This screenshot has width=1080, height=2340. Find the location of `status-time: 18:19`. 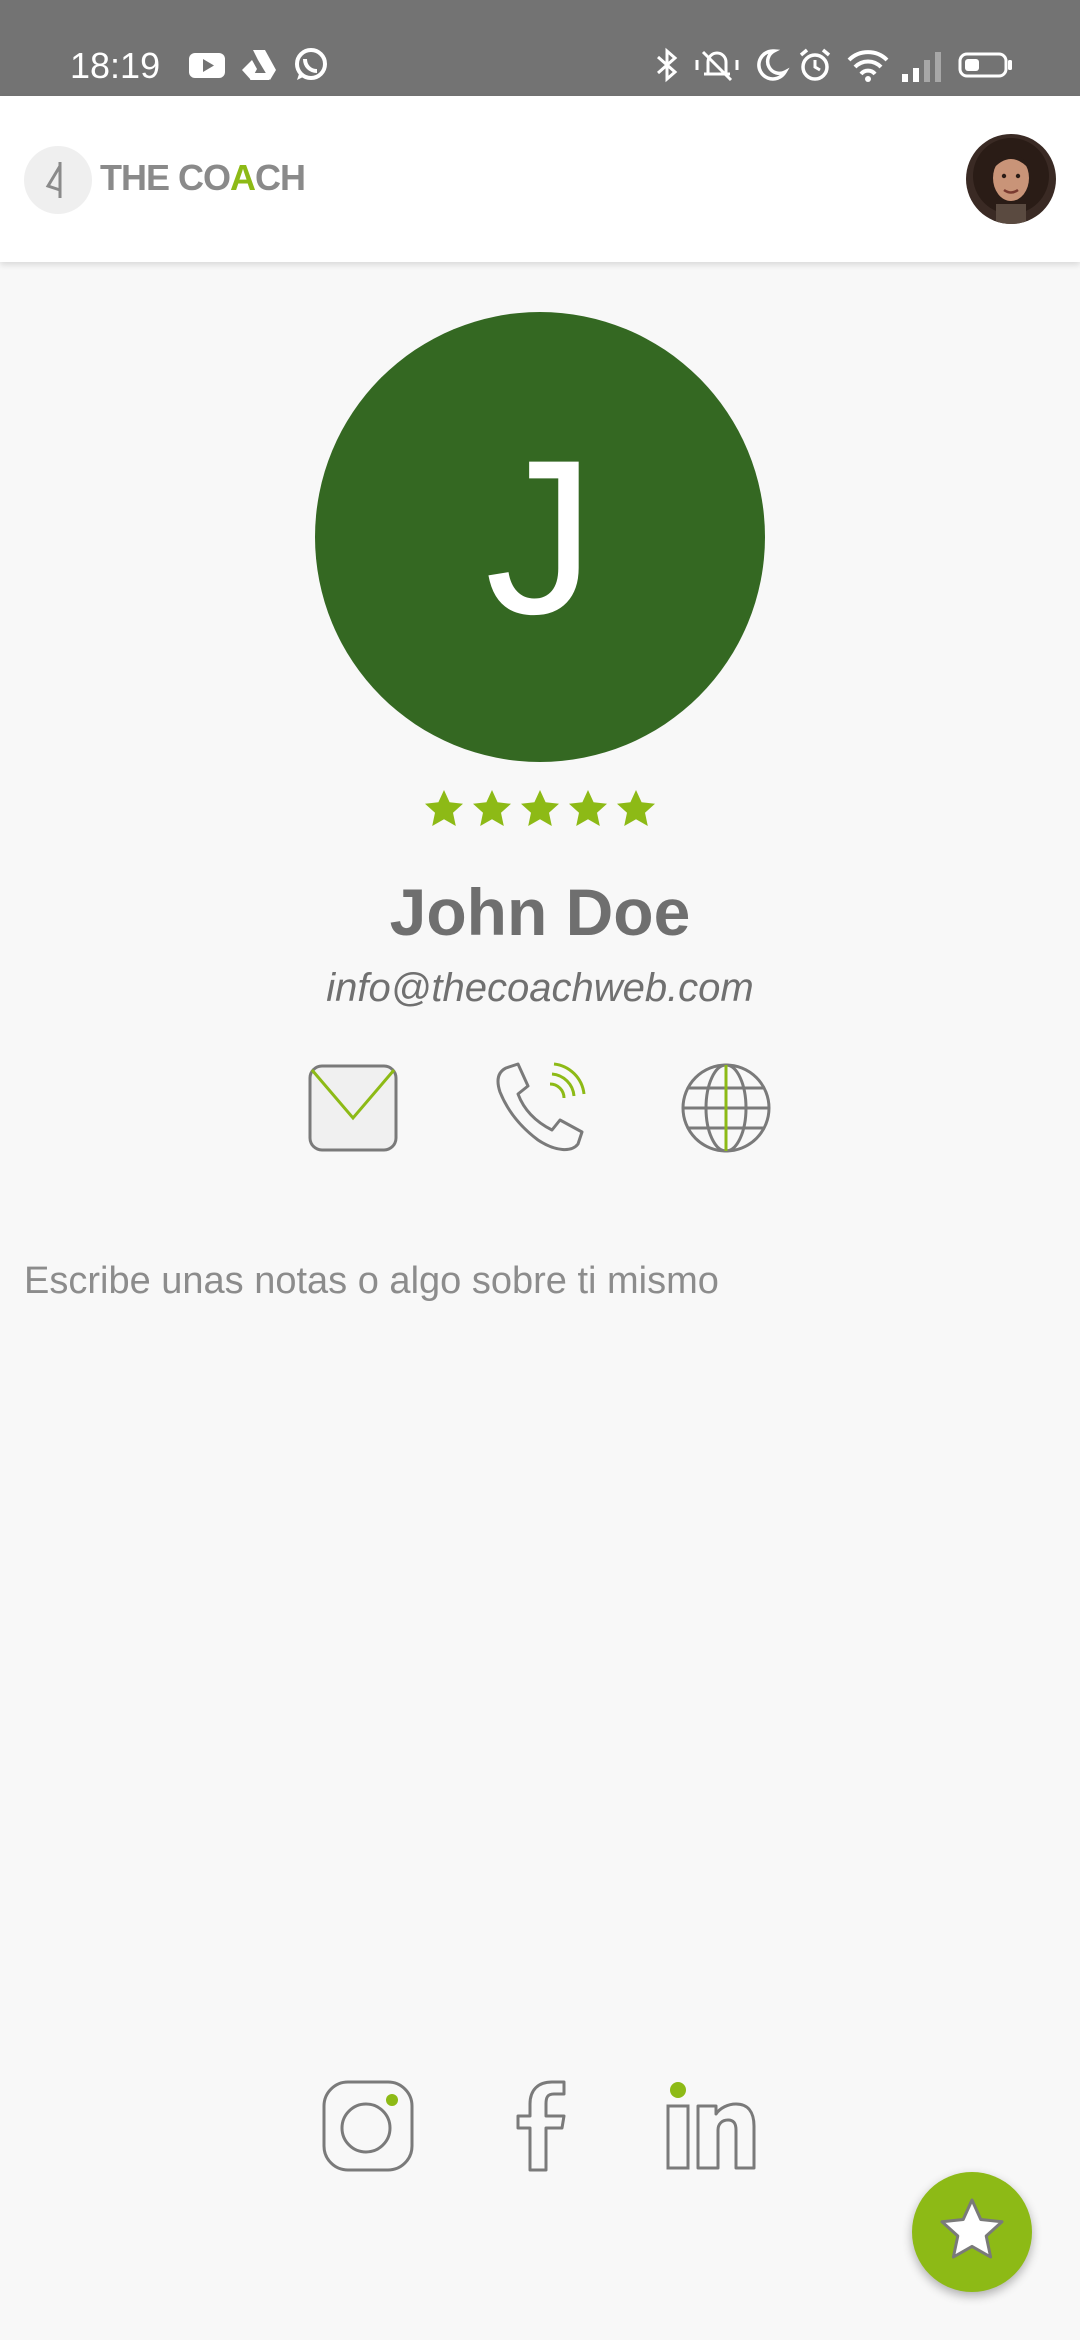

status-time: 18:19 is located at coordinates (115, 65).